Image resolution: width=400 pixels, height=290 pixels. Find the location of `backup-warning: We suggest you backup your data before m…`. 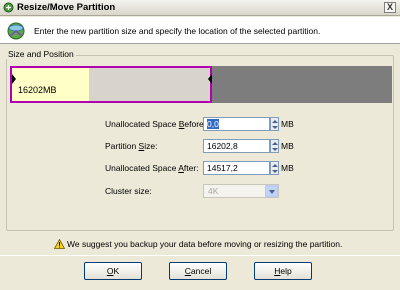

backup-warning: We suggest you backup your data before m… is located at coordinates (198, 244).